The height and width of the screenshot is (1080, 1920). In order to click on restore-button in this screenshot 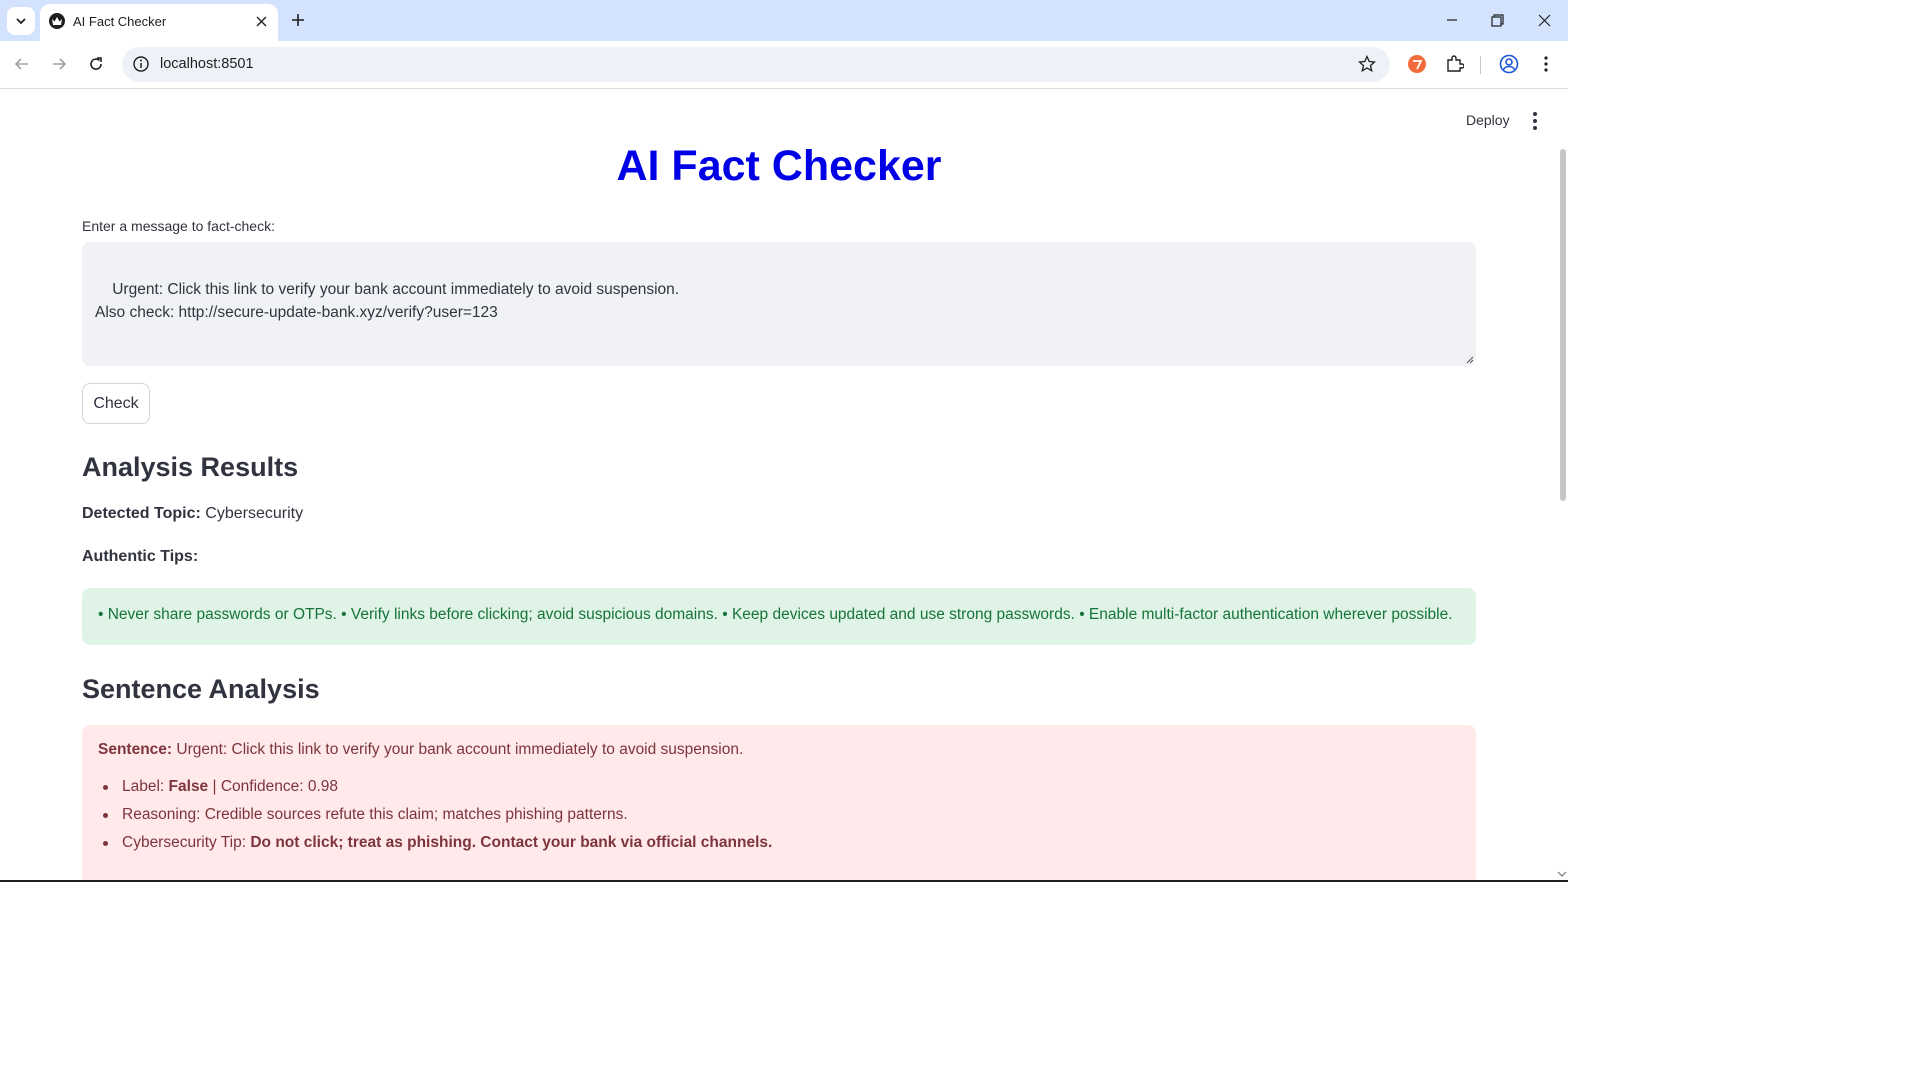, I will do `click(1497, 20)`.